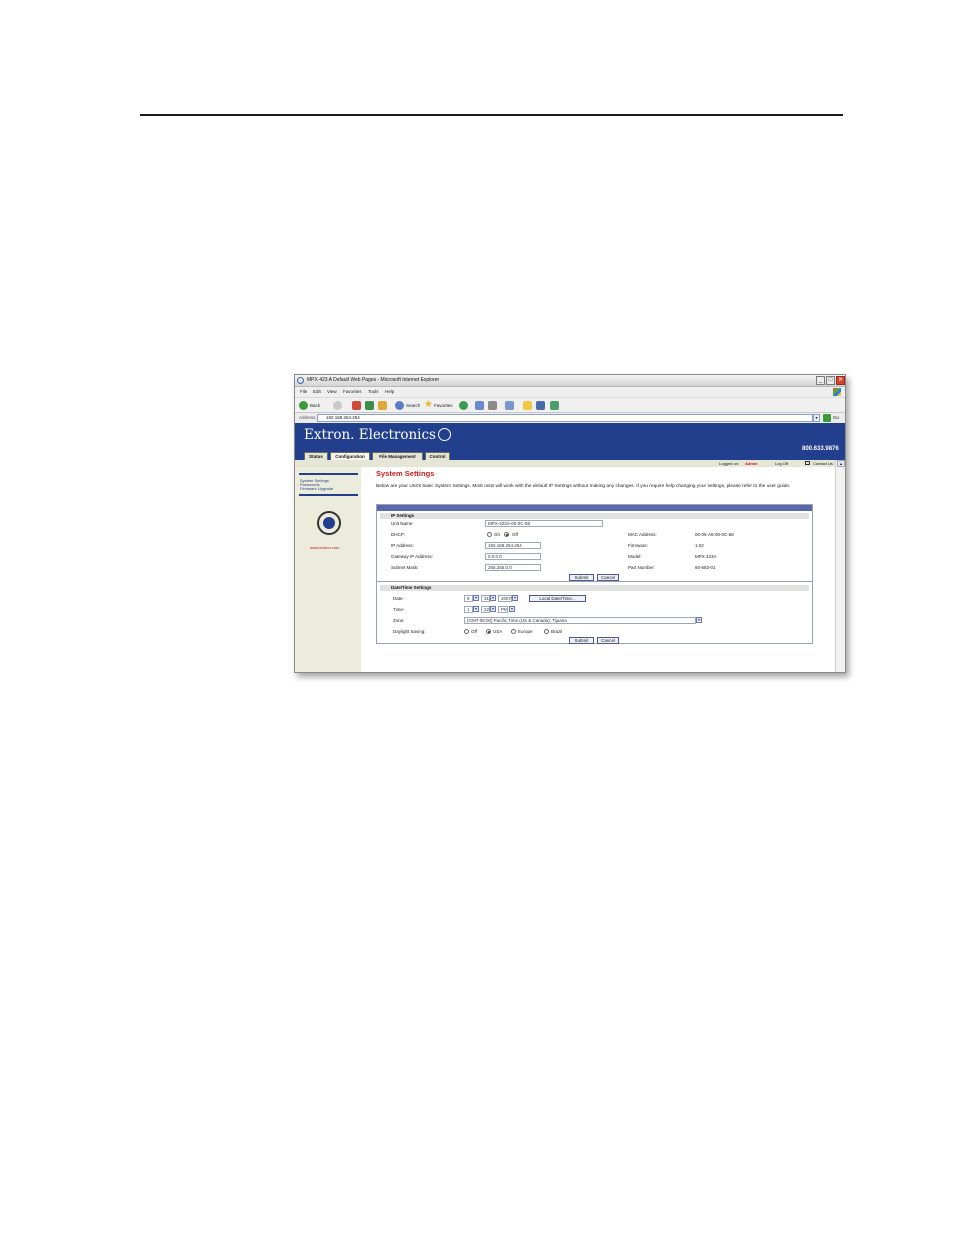  I want to click on month-select: 9, so click(468, 598).